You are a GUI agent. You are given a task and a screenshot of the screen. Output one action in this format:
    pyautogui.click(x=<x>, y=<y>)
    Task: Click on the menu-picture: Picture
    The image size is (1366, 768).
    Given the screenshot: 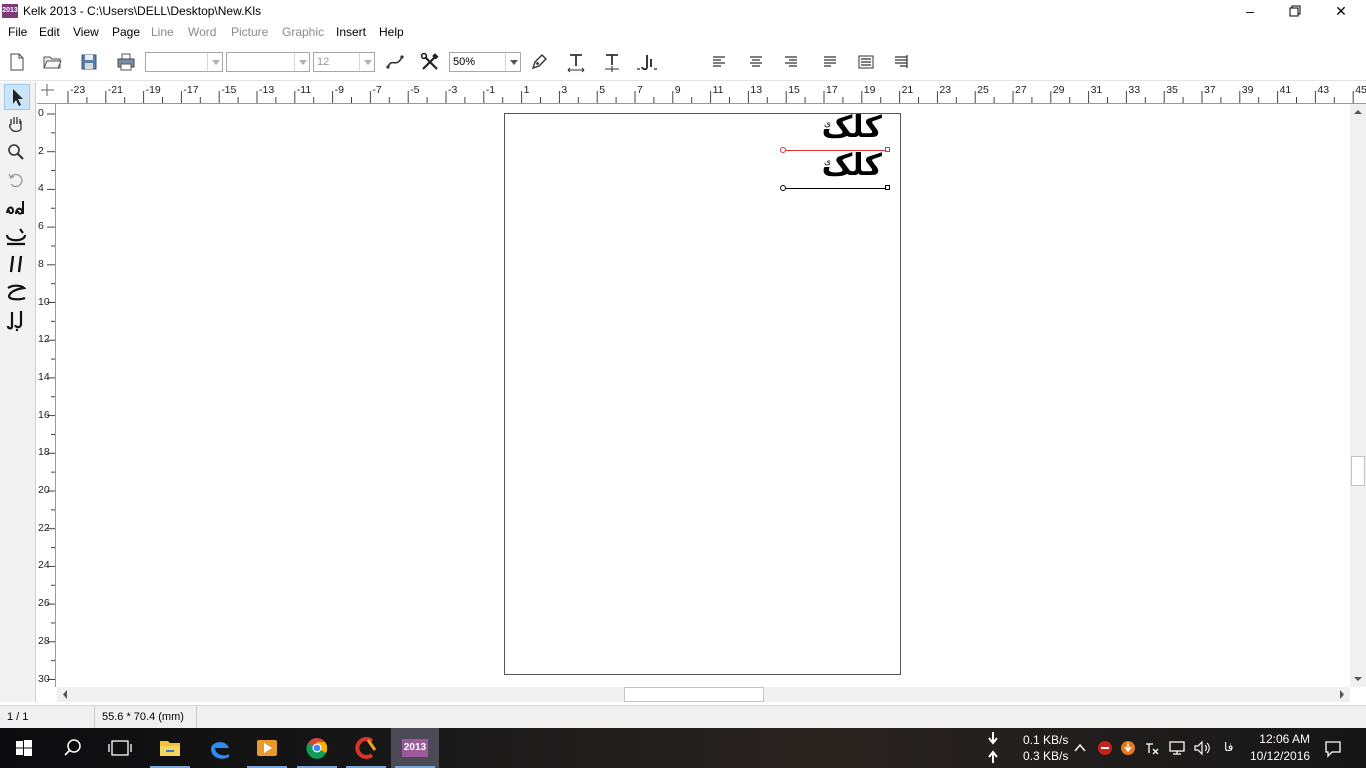 What is the action you would take?
    pyautogui.click(x=249, y=32)
    